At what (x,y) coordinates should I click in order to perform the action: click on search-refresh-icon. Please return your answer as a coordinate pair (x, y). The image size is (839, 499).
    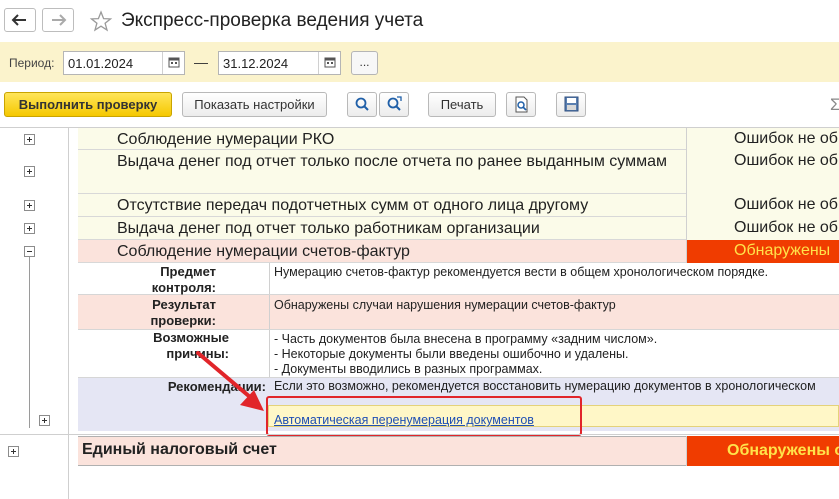
    Looking at the image, I should click on (394, 103).